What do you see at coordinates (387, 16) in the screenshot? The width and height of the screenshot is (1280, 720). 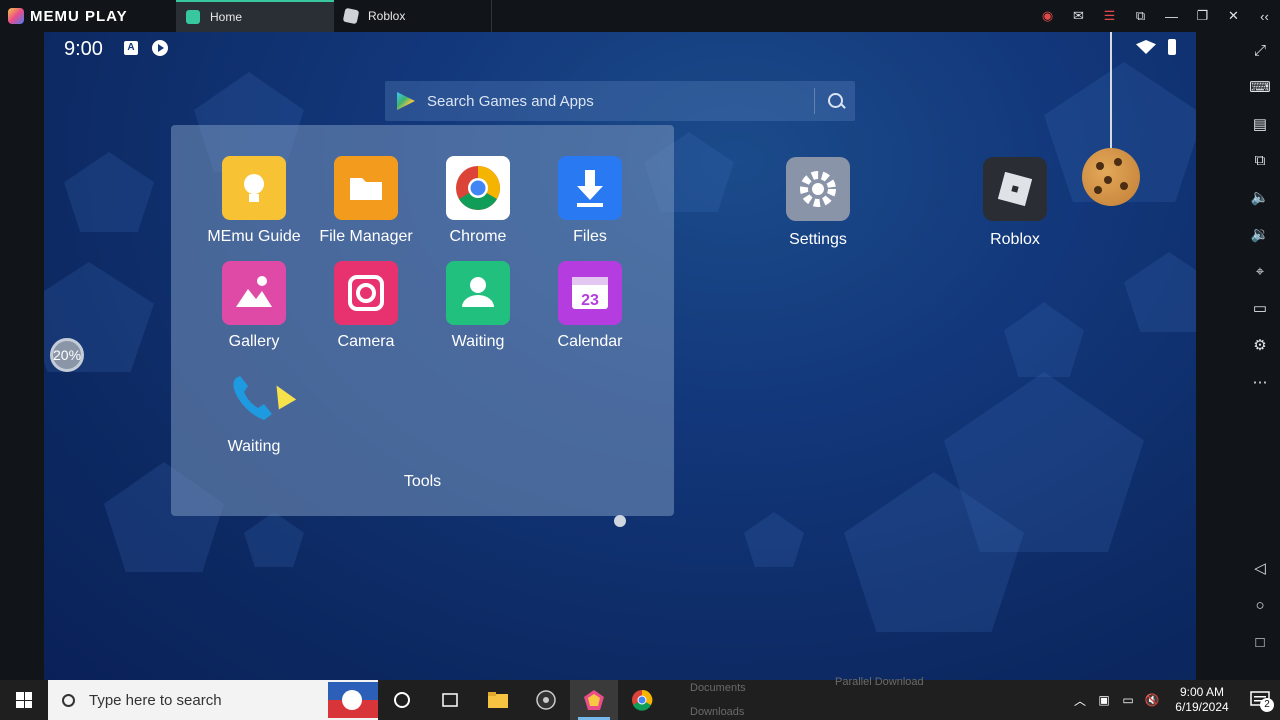 I see `tab-roblox-label: Roblox` at bounding box center [387, 16].